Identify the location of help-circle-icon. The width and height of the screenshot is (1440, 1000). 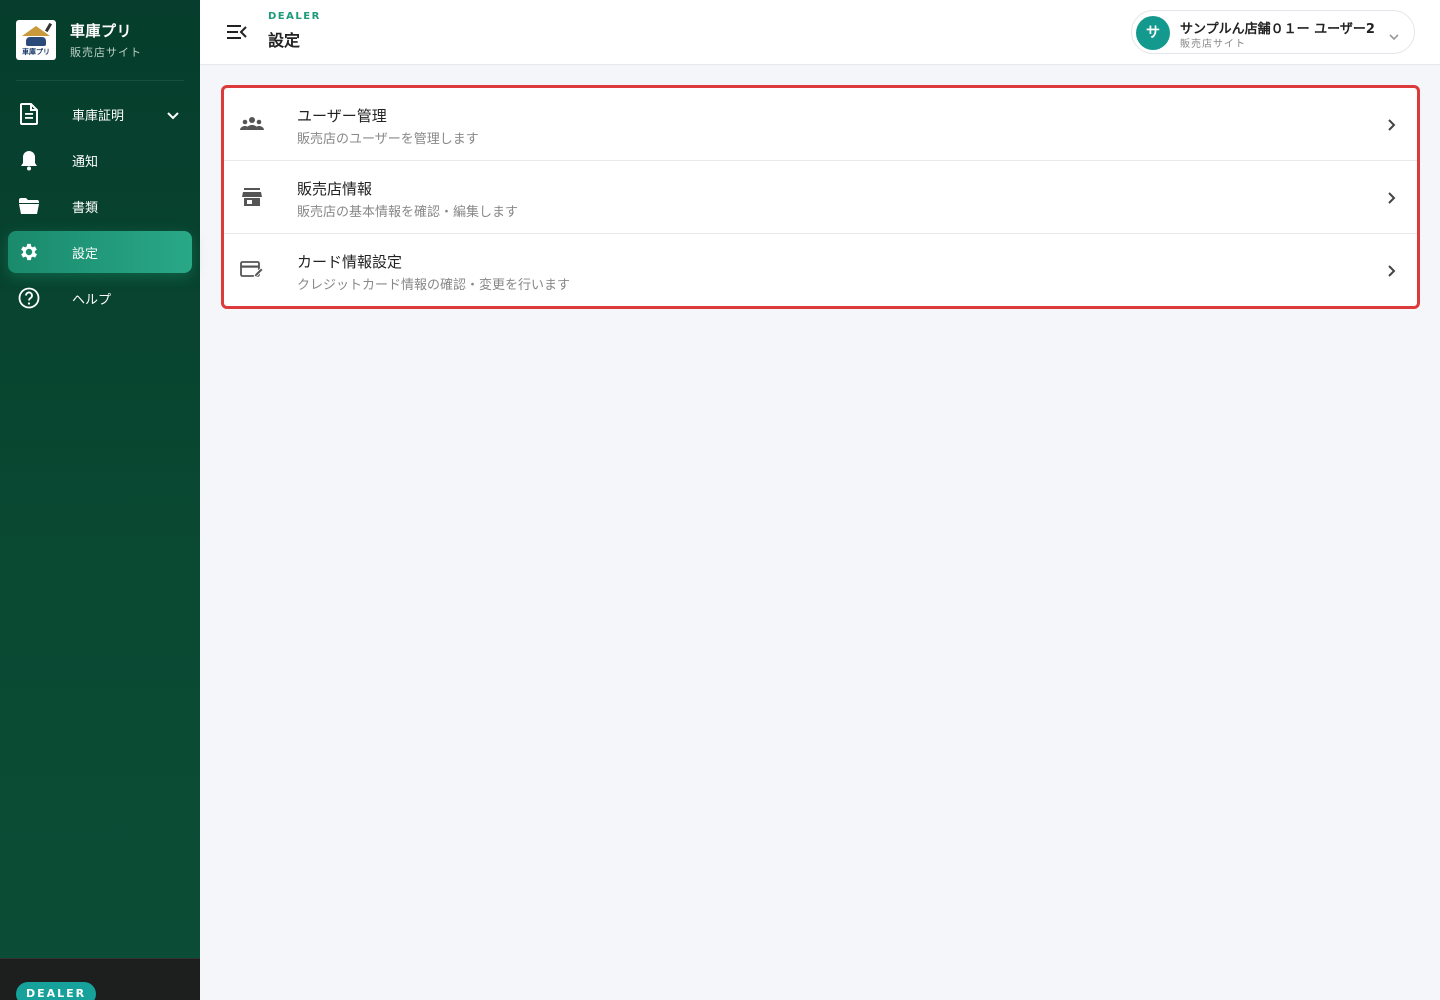
(29, 298).